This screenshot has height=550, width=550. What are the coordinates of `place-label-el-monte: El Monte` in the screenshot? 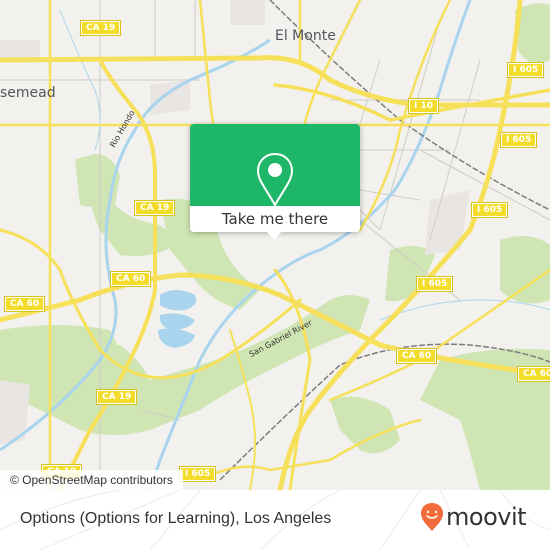 It's located at (305, 36).